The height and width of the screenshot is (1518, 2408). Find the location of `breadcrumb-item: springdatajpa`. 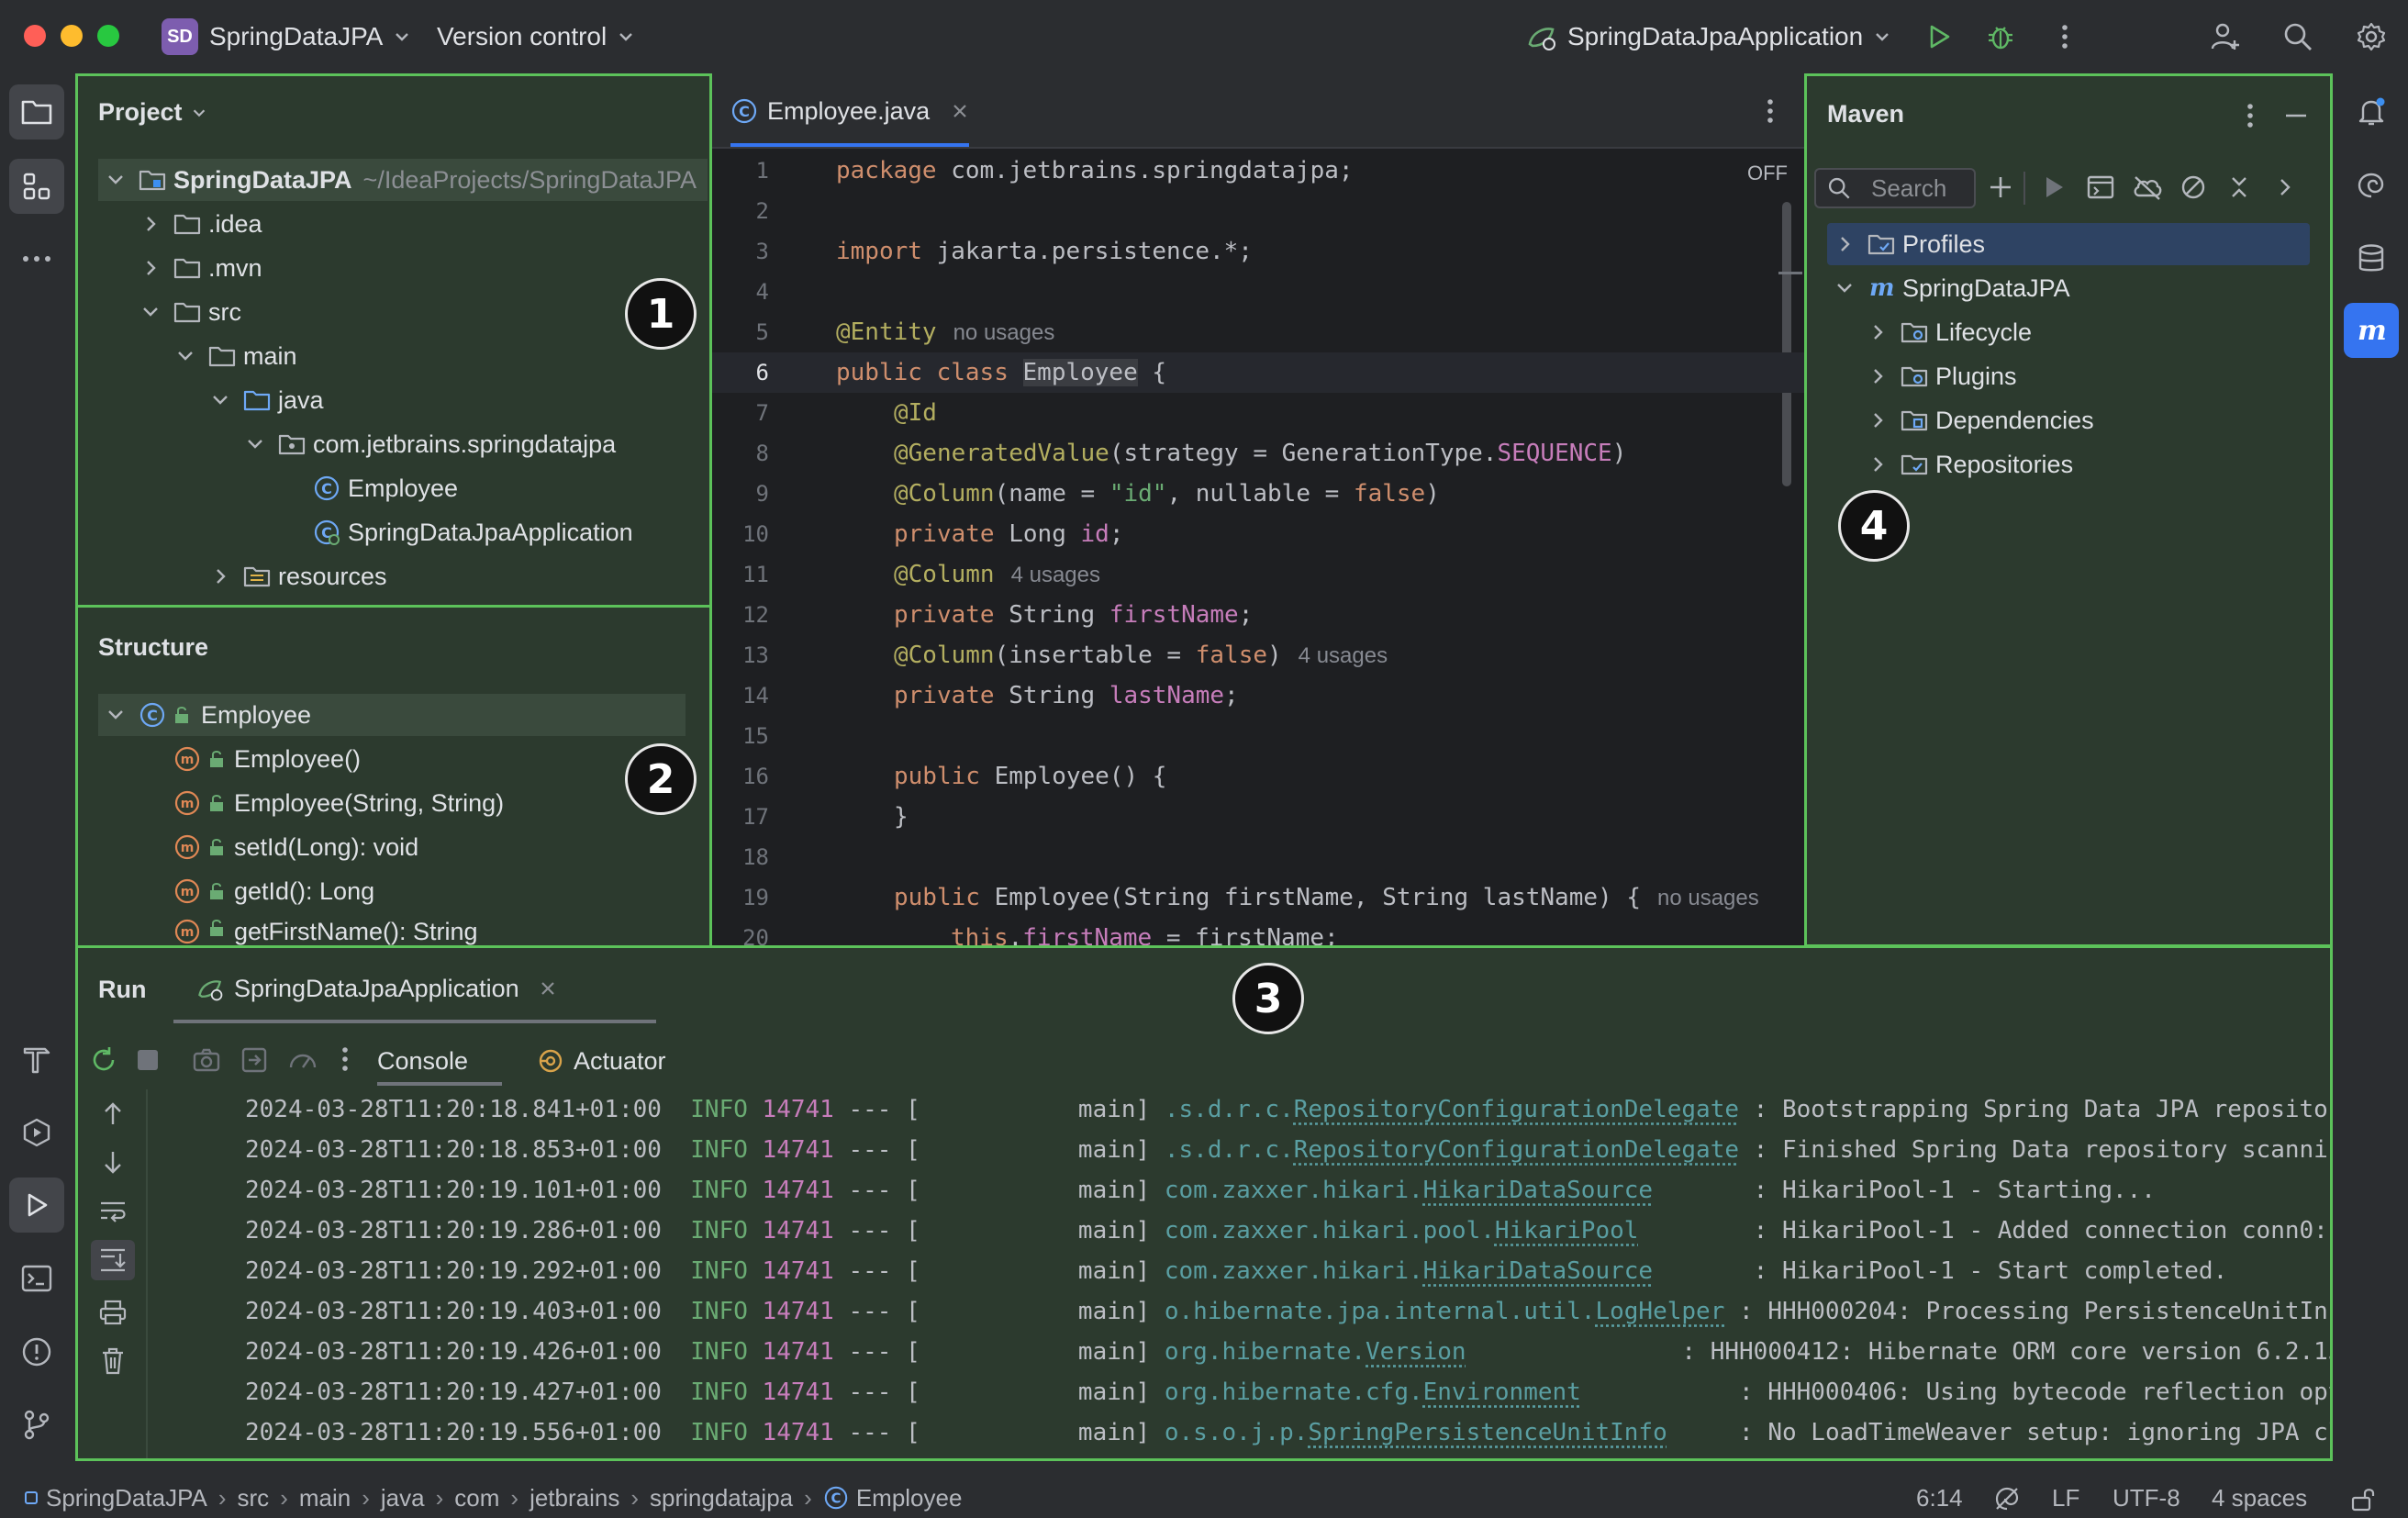

breadcrumb-item: springdatajpa is located at coordinates (722, 1498).